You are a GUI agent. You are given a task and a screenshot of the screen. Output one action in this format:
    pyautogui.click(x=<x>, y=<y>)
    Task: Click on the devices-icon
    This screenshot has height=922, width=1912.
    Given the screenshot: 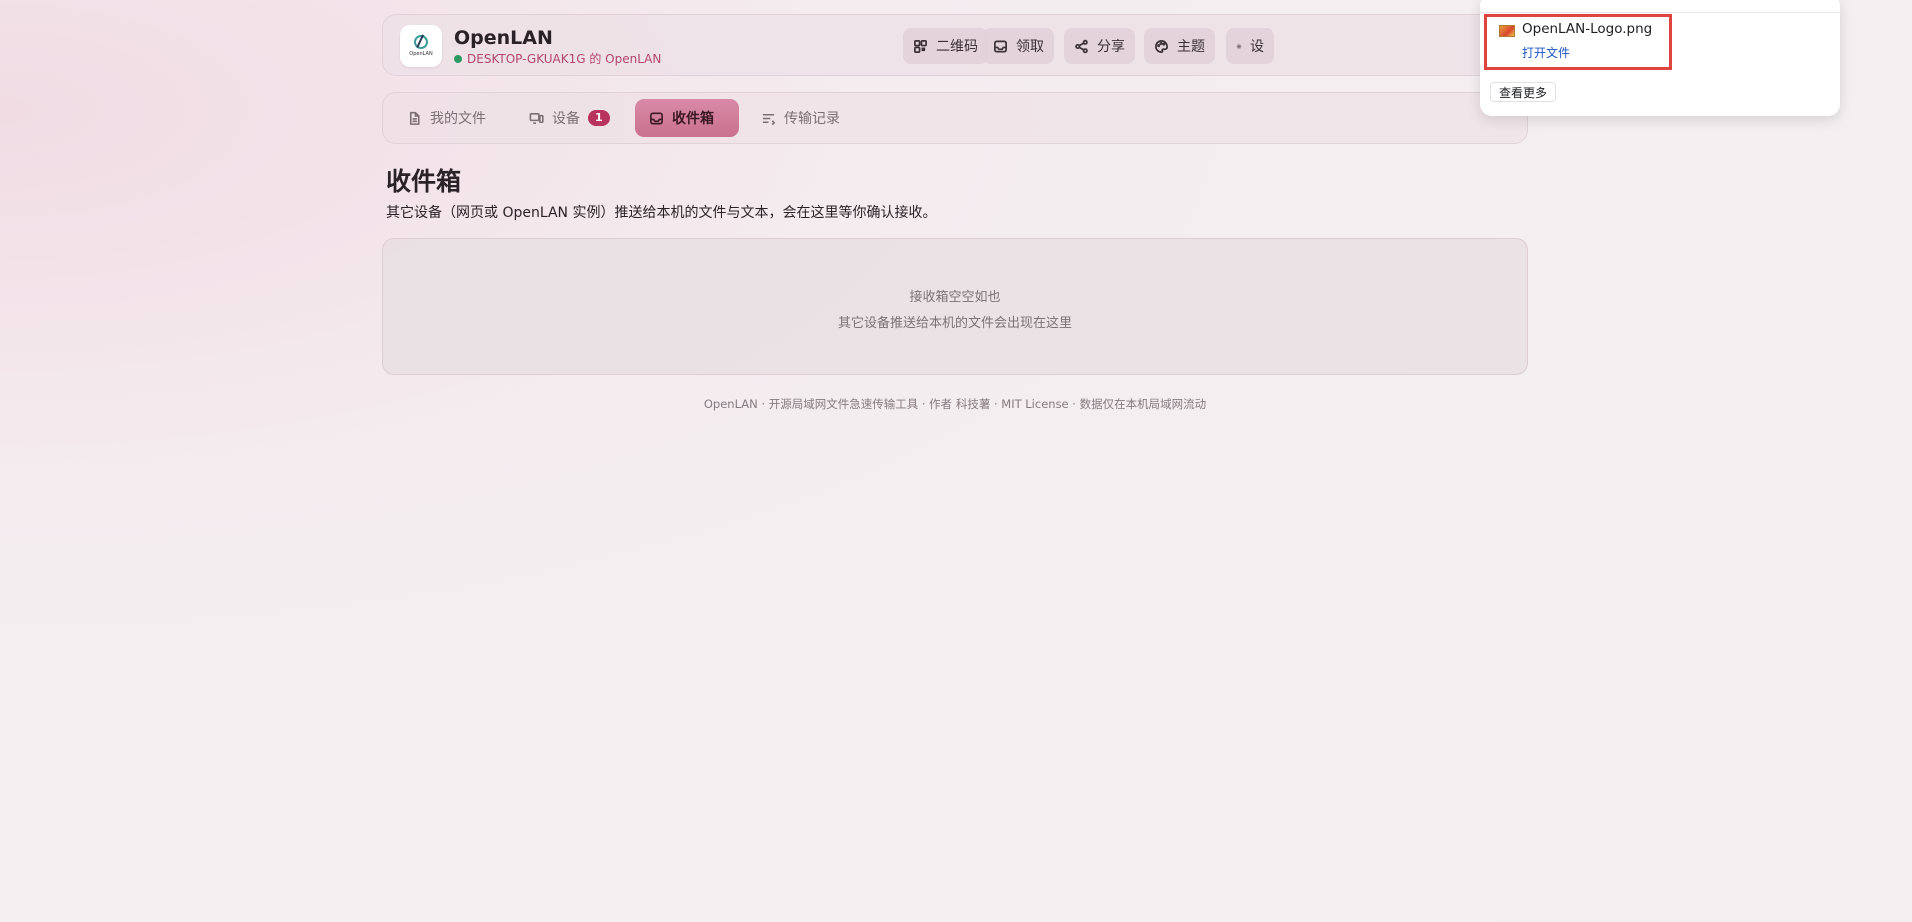 What is the action you would take?
    pyautogui.click(x=536, y=118)
    